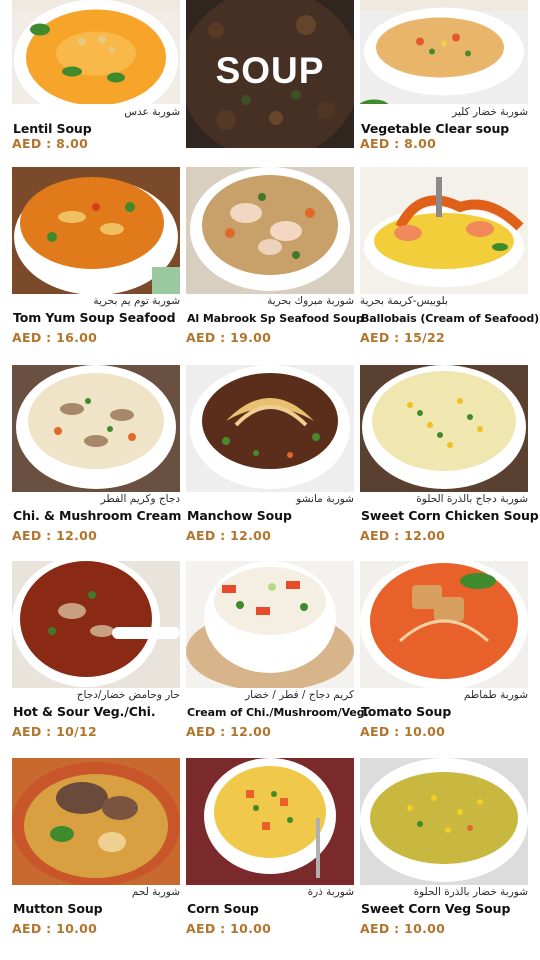 The image size is (540, 960). Describe the element at coordinates (270, 821) in the screenshot. I see `corn-soup-photo` at that location.